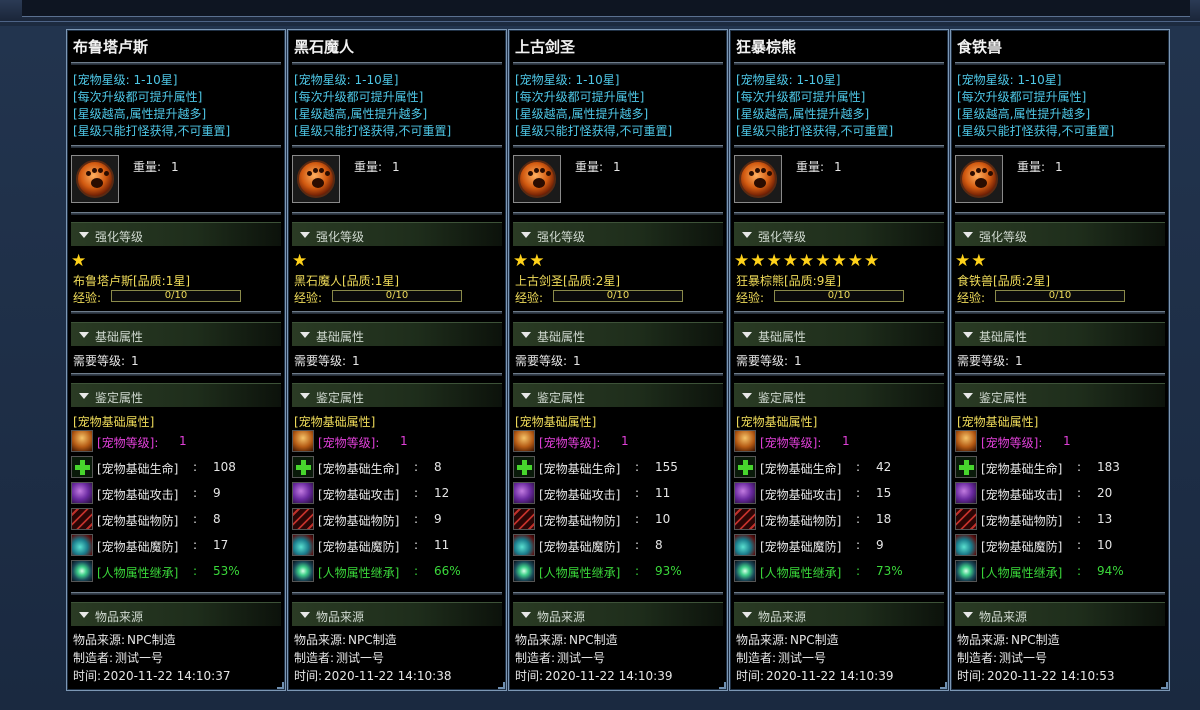 The image size is (1200, 710). Describe the element at coordinates (320, 640) in the screenshot. I see `source-label: 物品来源:` at that location.